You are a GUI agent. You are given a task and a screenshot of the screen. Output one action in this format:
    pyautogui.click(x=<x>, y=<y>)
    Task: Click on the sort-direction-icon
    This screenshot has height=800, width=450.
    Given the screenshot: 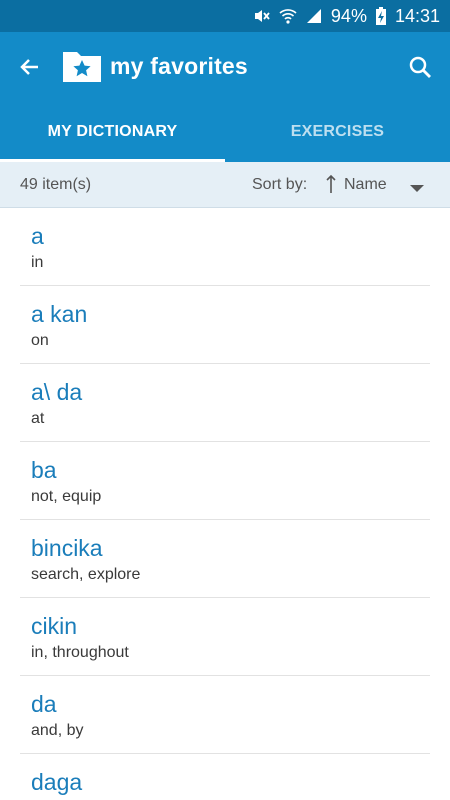 What is the action you would take?
    pyautogui.click(x=331, y=186)
    